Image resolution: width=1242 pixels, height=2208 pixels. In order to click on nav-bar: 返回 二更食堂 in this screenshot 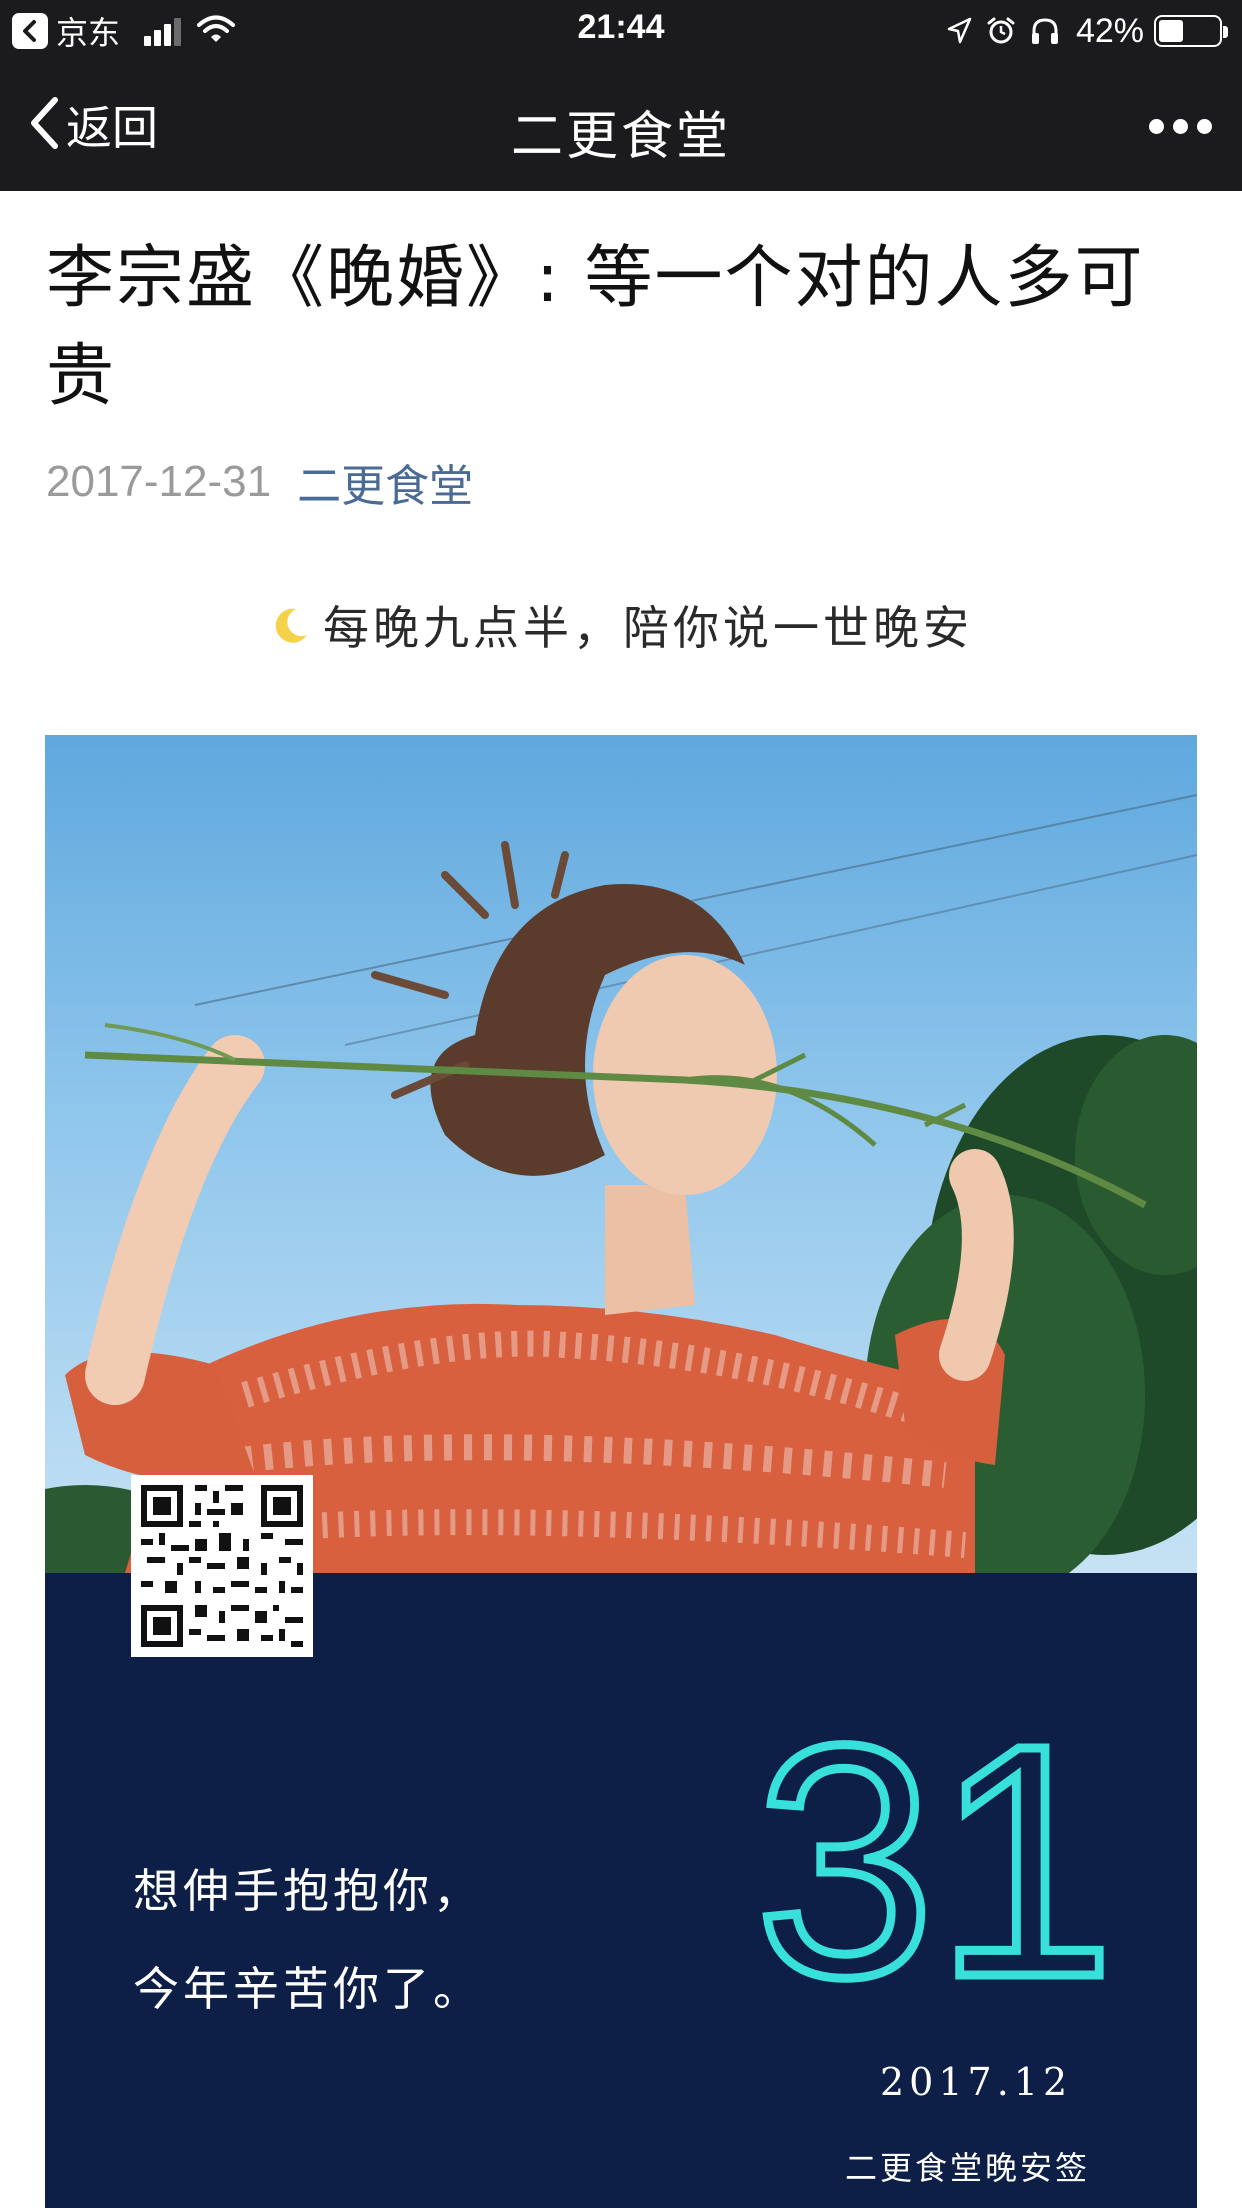, I will do `click(621, 126)`.